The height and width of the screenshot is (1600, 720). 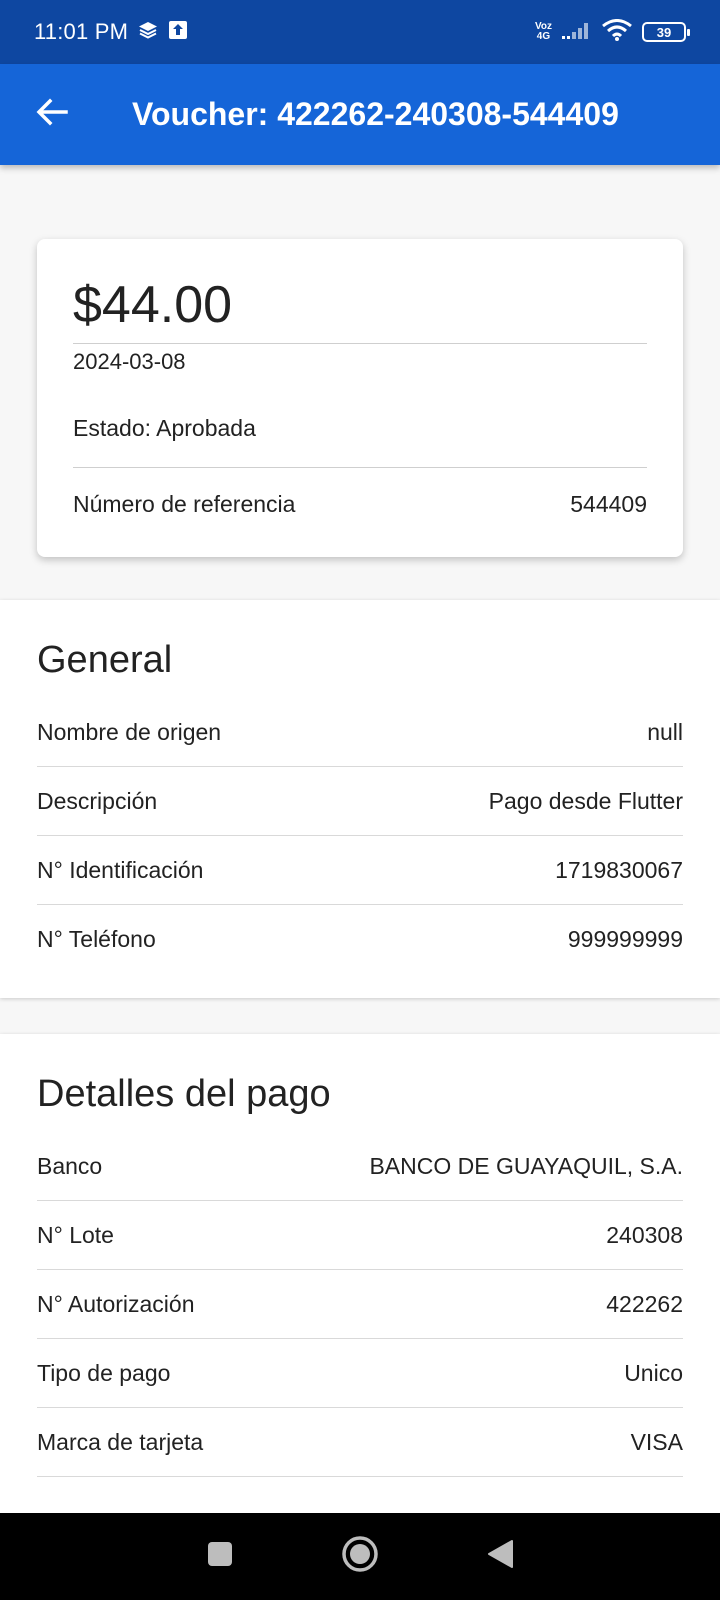 I want to click on volte-indicator: Voz 4G, so click(x=543, y=32).